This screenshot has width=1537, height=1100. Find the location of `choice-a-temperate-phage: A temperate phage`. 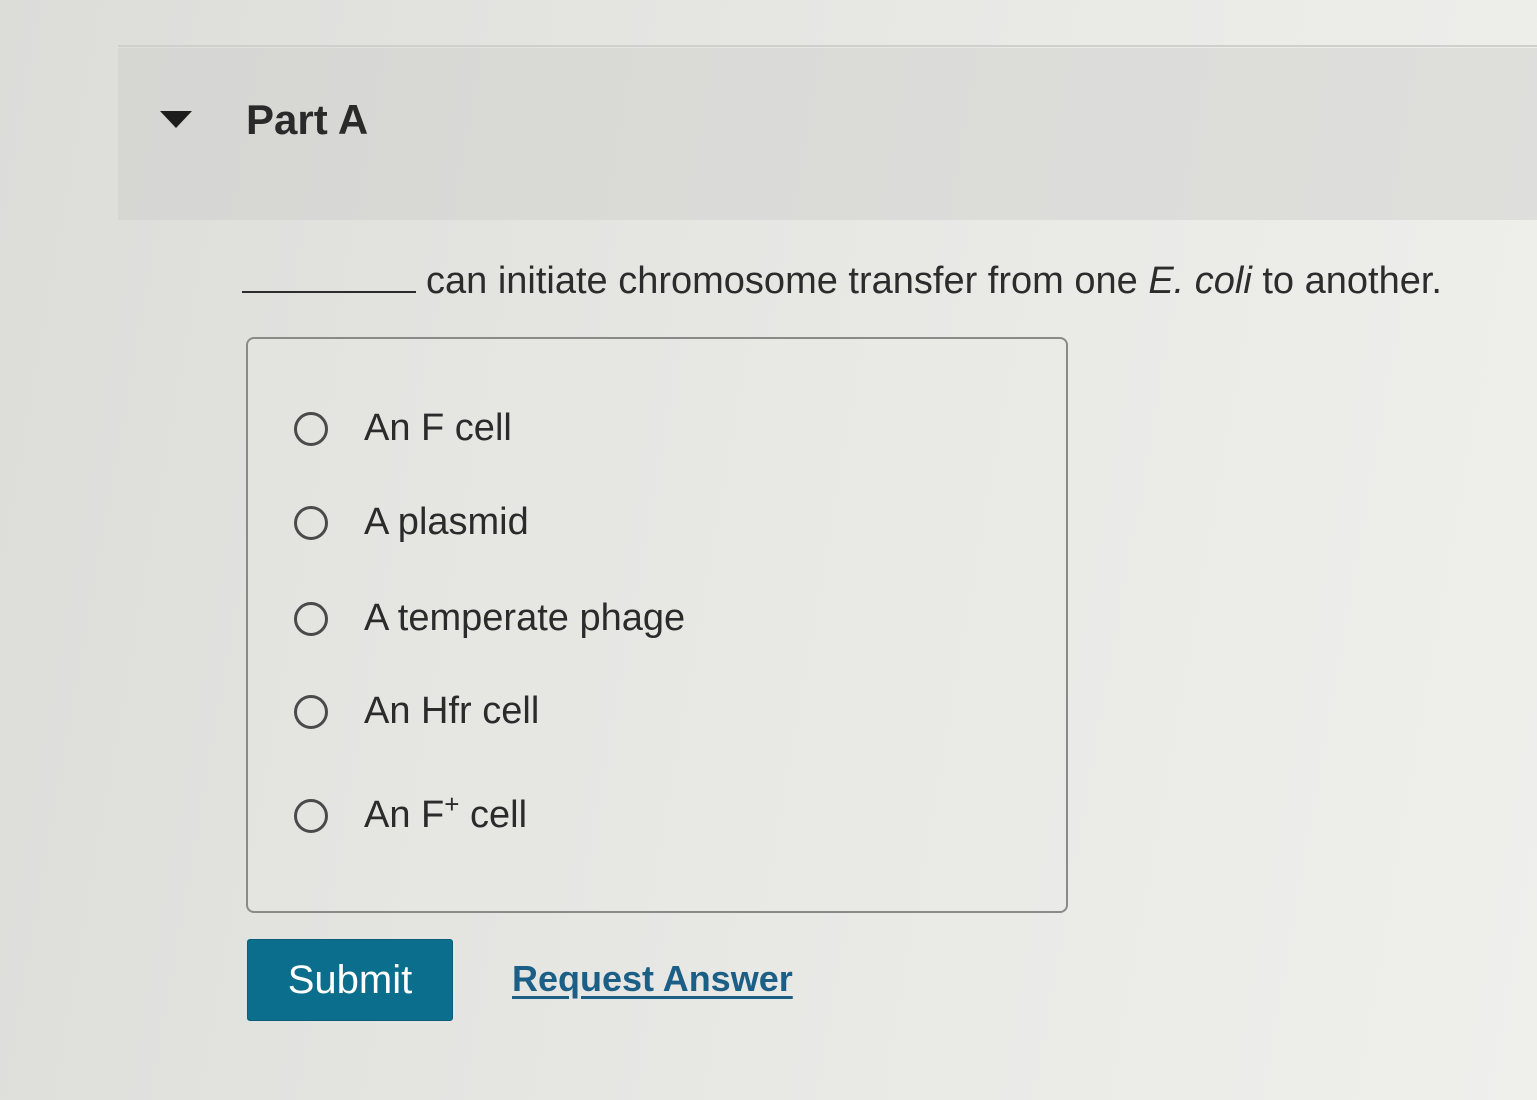

choice-a-temperate-phage: A temperate phage is located at coordinates (489, 618).